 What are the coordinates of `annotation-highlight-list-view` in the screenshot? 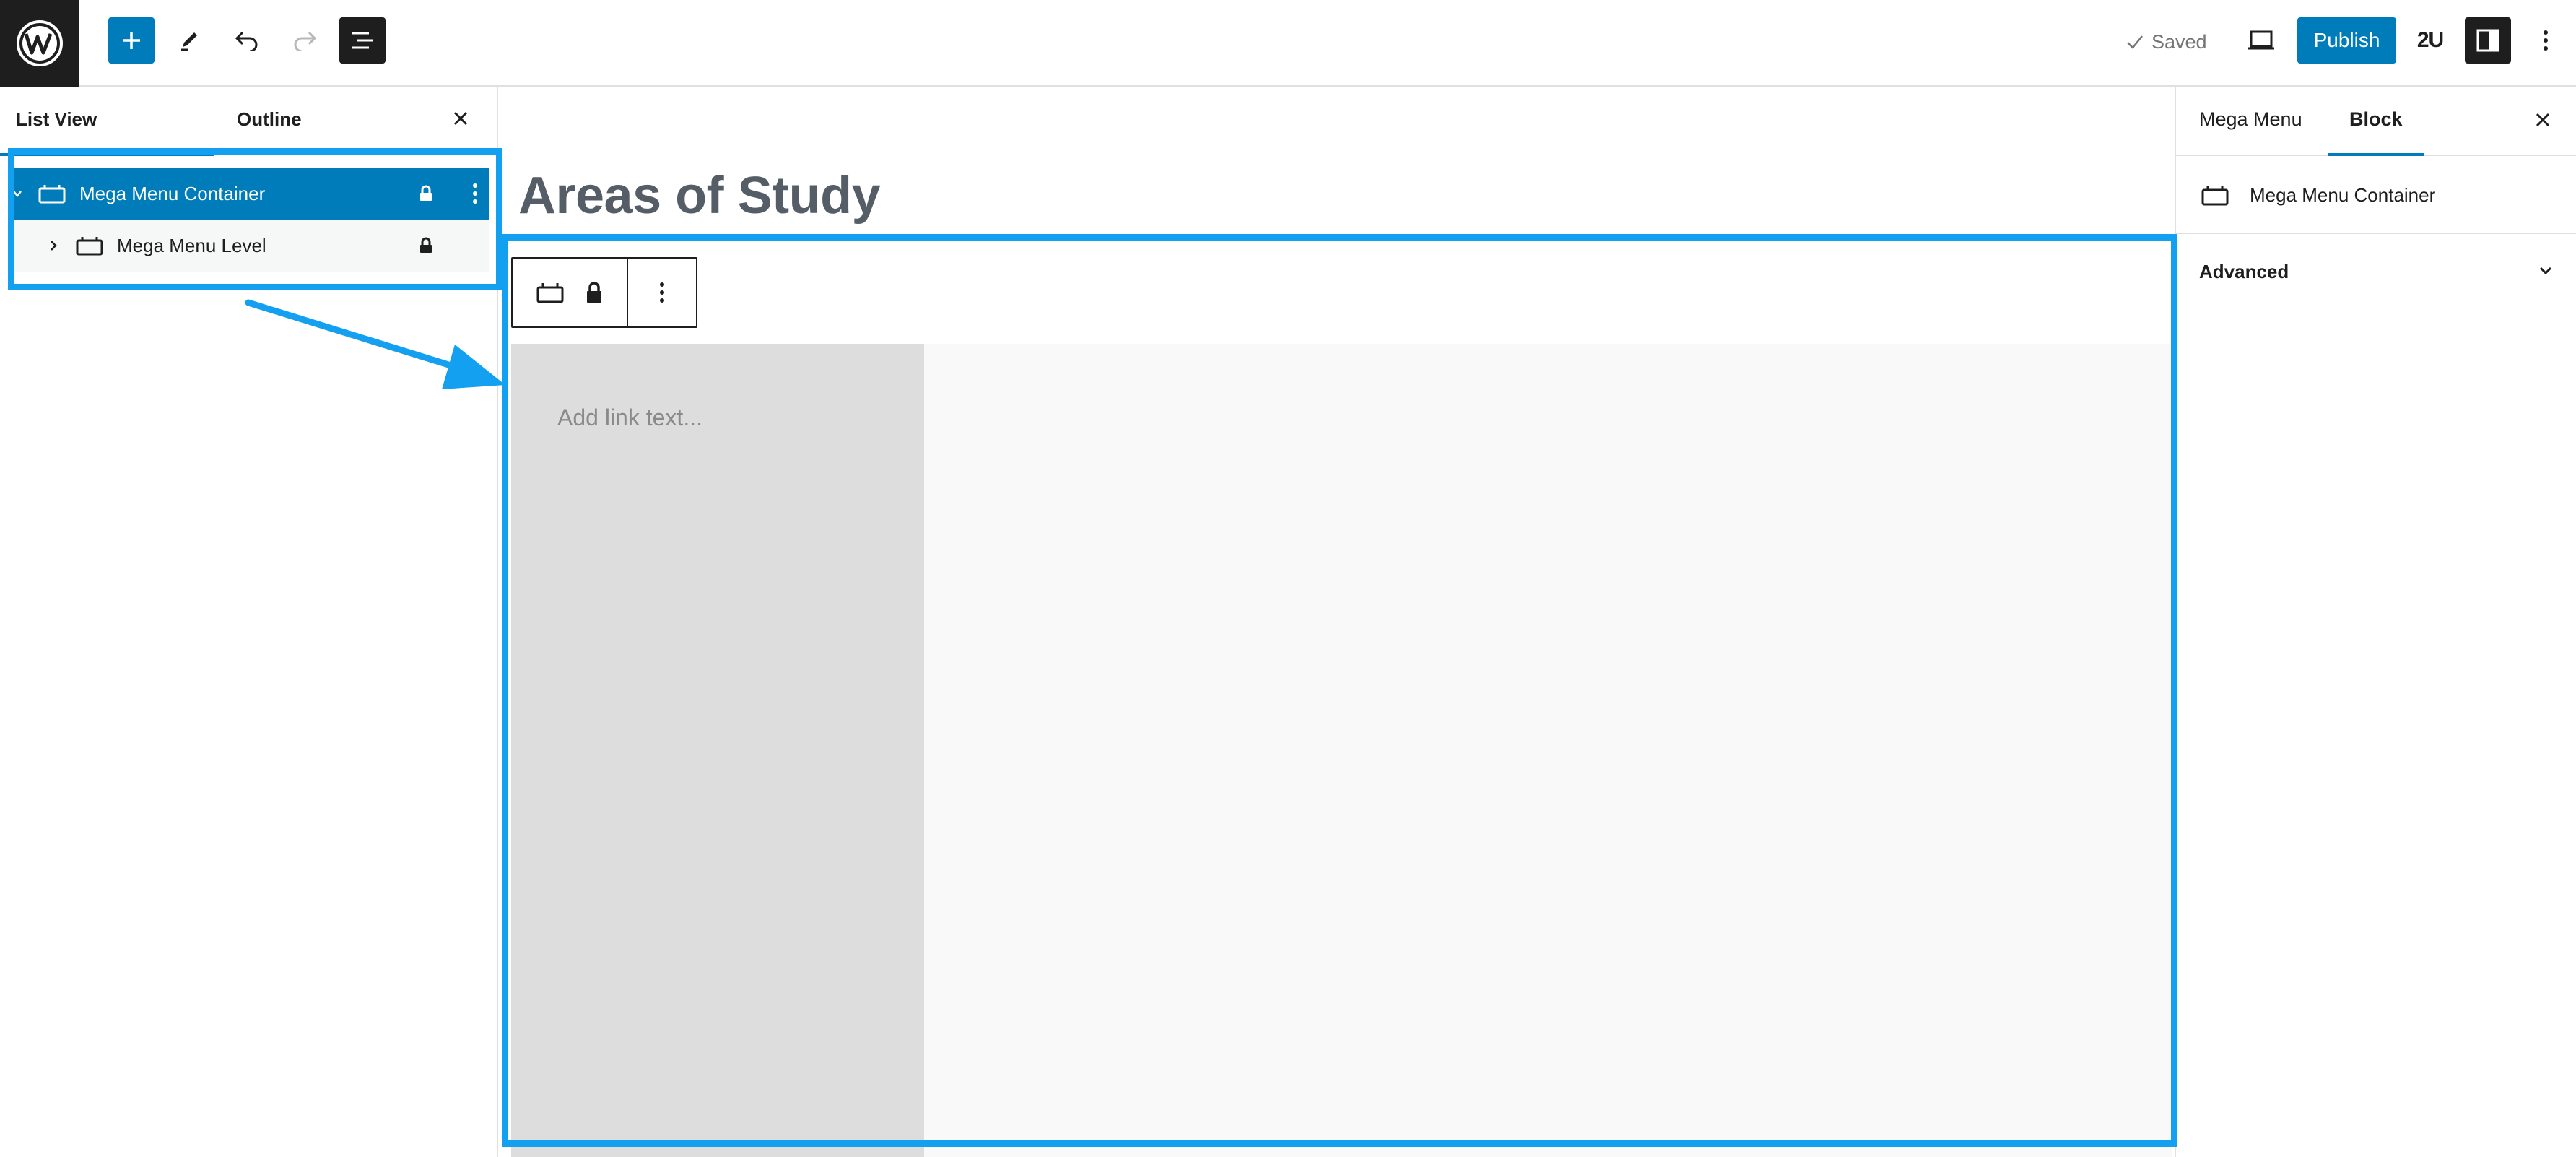 It's located at (255, 219).